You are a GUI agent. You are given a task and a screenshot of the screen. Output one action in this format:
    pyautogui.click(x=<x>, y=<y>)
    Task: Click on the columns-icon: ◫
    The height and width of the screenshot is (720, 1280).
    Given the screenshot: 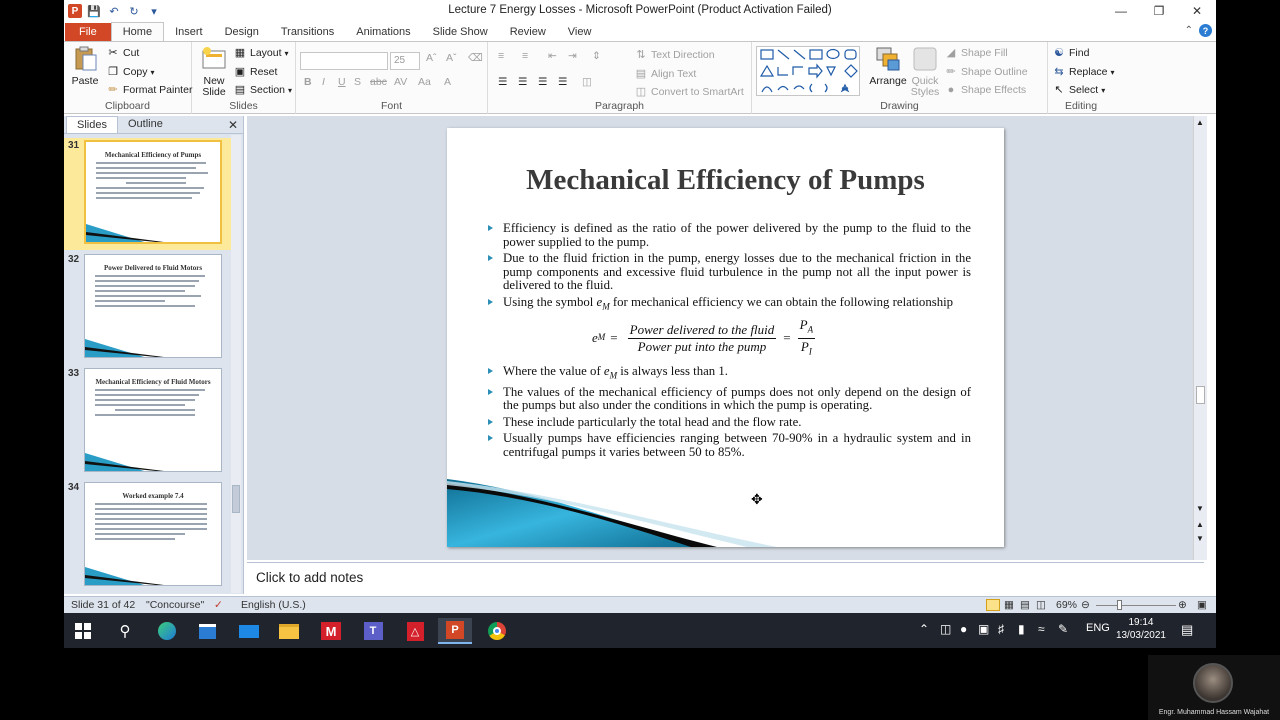 What is the action you would take?
    pyautogui.click(x=587, y=82)
    